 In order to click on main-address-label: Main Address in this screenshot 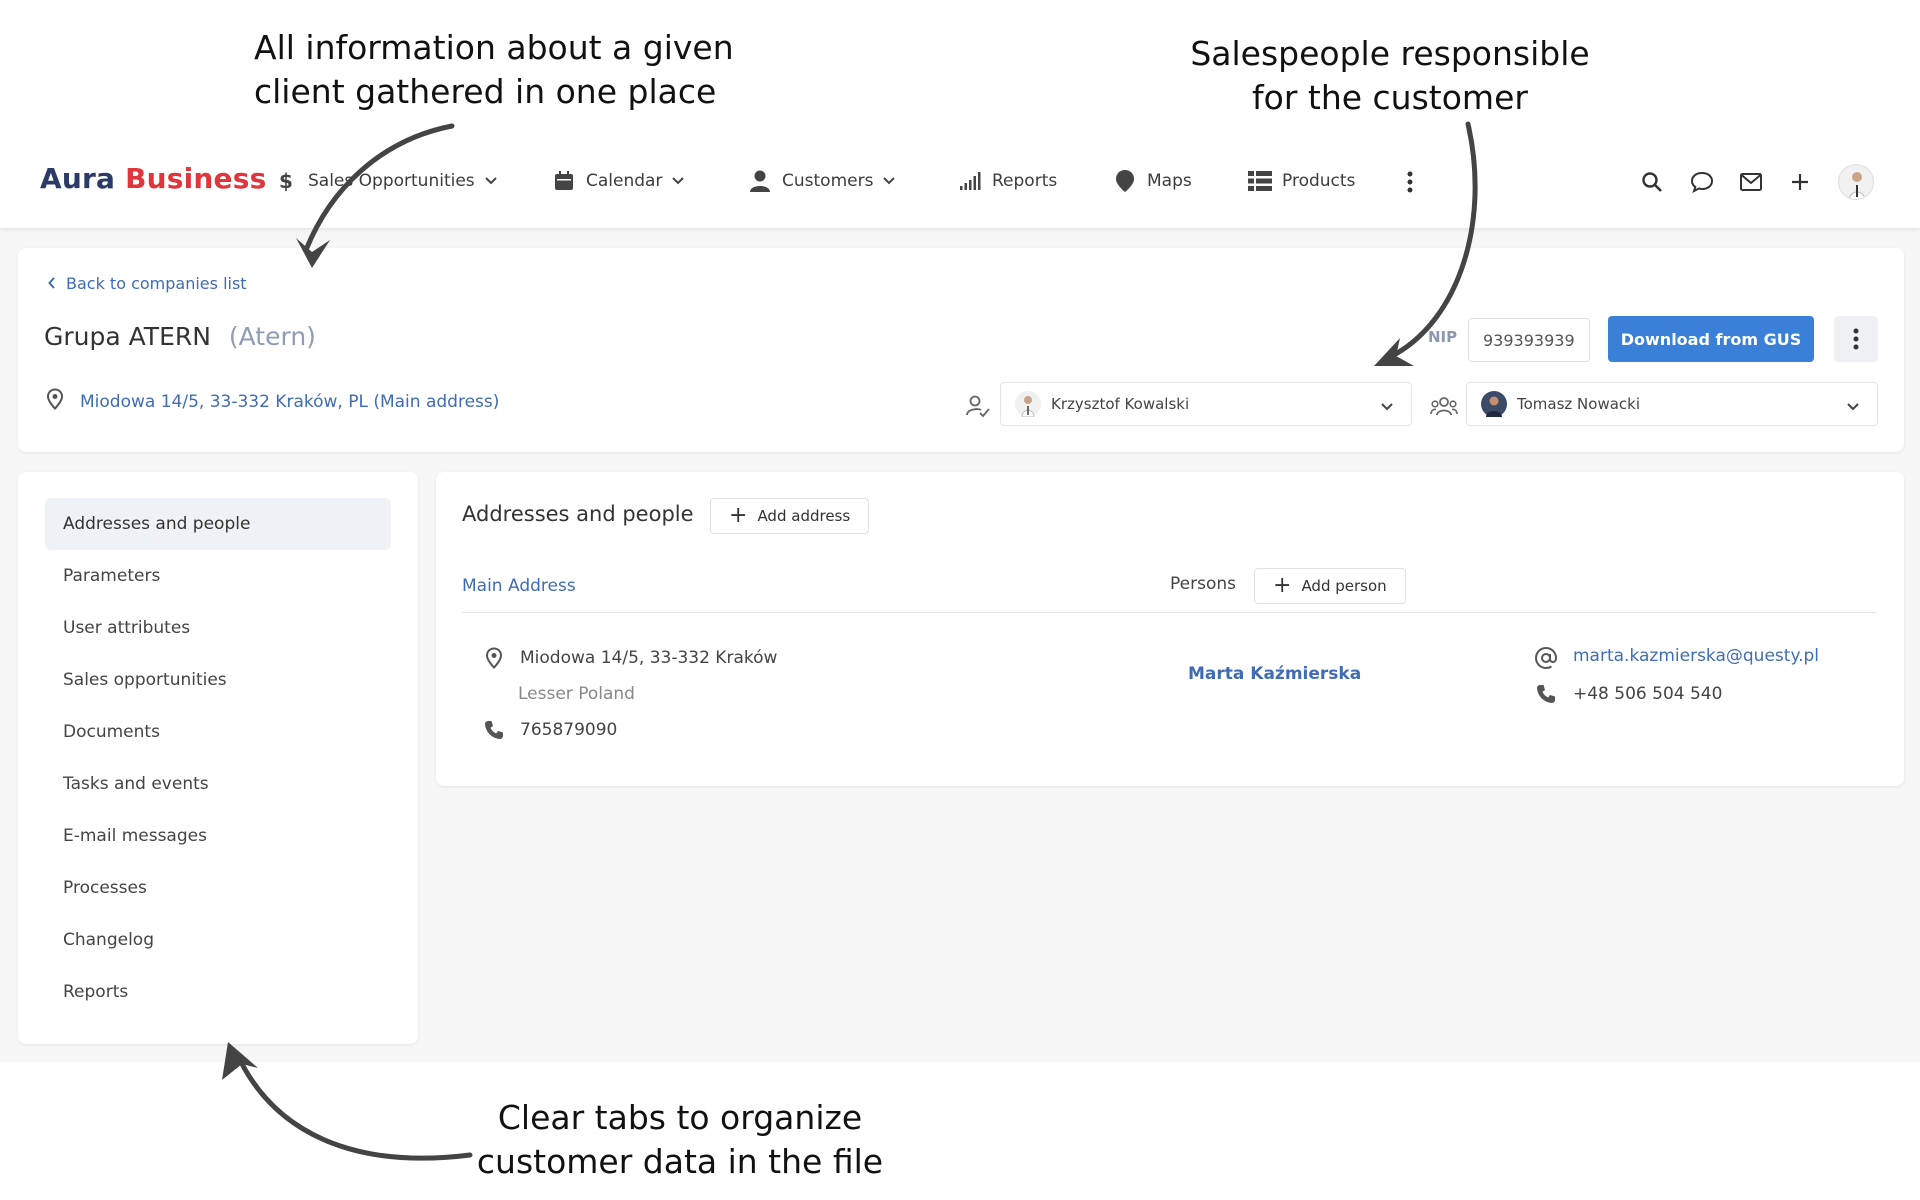, I will do `click(519, 586)`.